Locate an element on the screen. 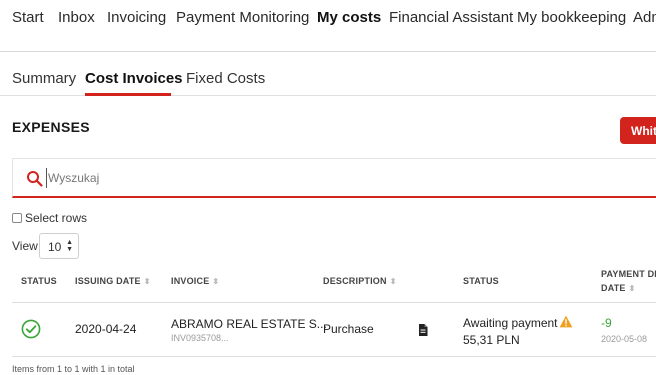 Image resolution: width=656 pixels, height=375 pixels. nav-payment-monitoring: Payment Monitoring is located at coordinates (242, 17).